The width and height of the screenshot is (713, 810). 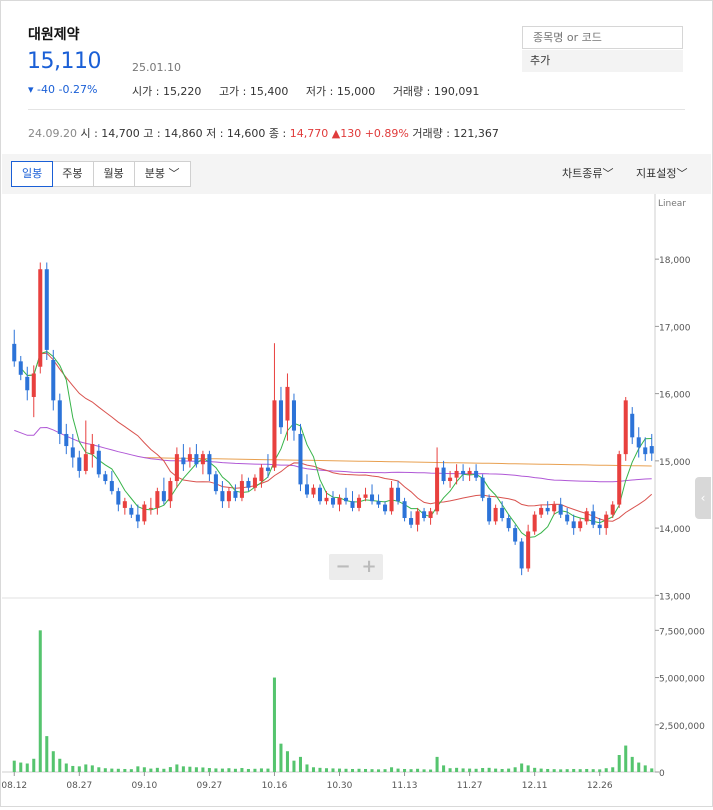 I want to click on zoom-in-button: +, so click(x=369, y=566).